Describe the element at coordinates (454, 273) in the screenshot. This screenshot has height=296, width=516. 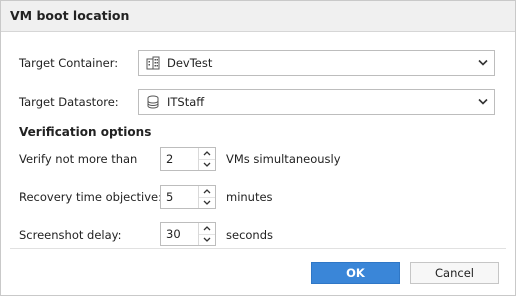
I see `cancel-button: Cancel` at that location.